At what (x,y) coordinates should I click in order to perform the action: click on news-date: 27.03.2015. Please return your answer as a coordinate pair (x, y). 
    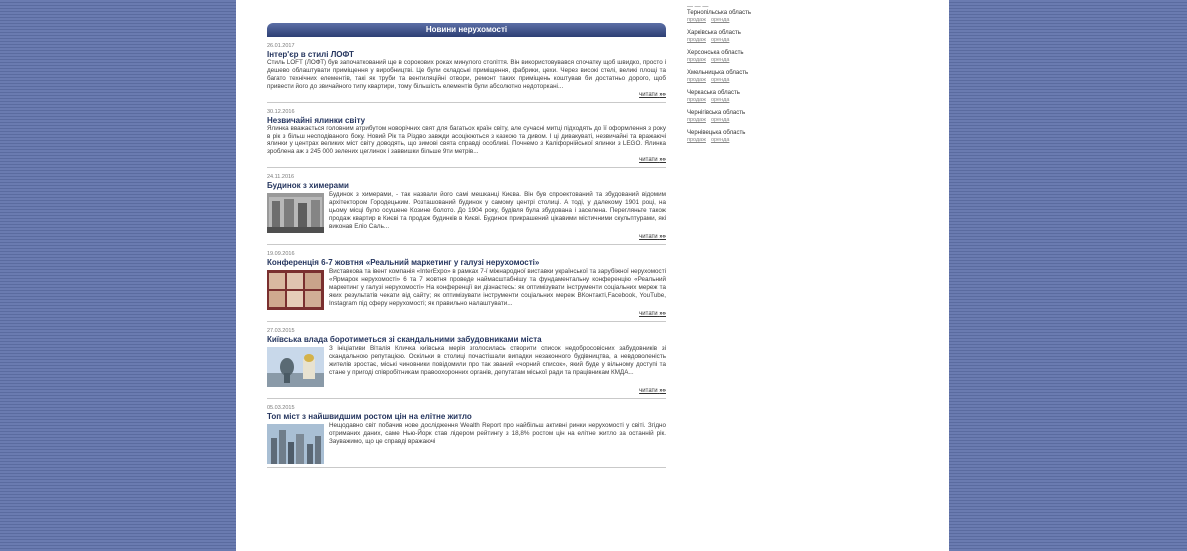
    Looking at the image, I should click on (281, 331).